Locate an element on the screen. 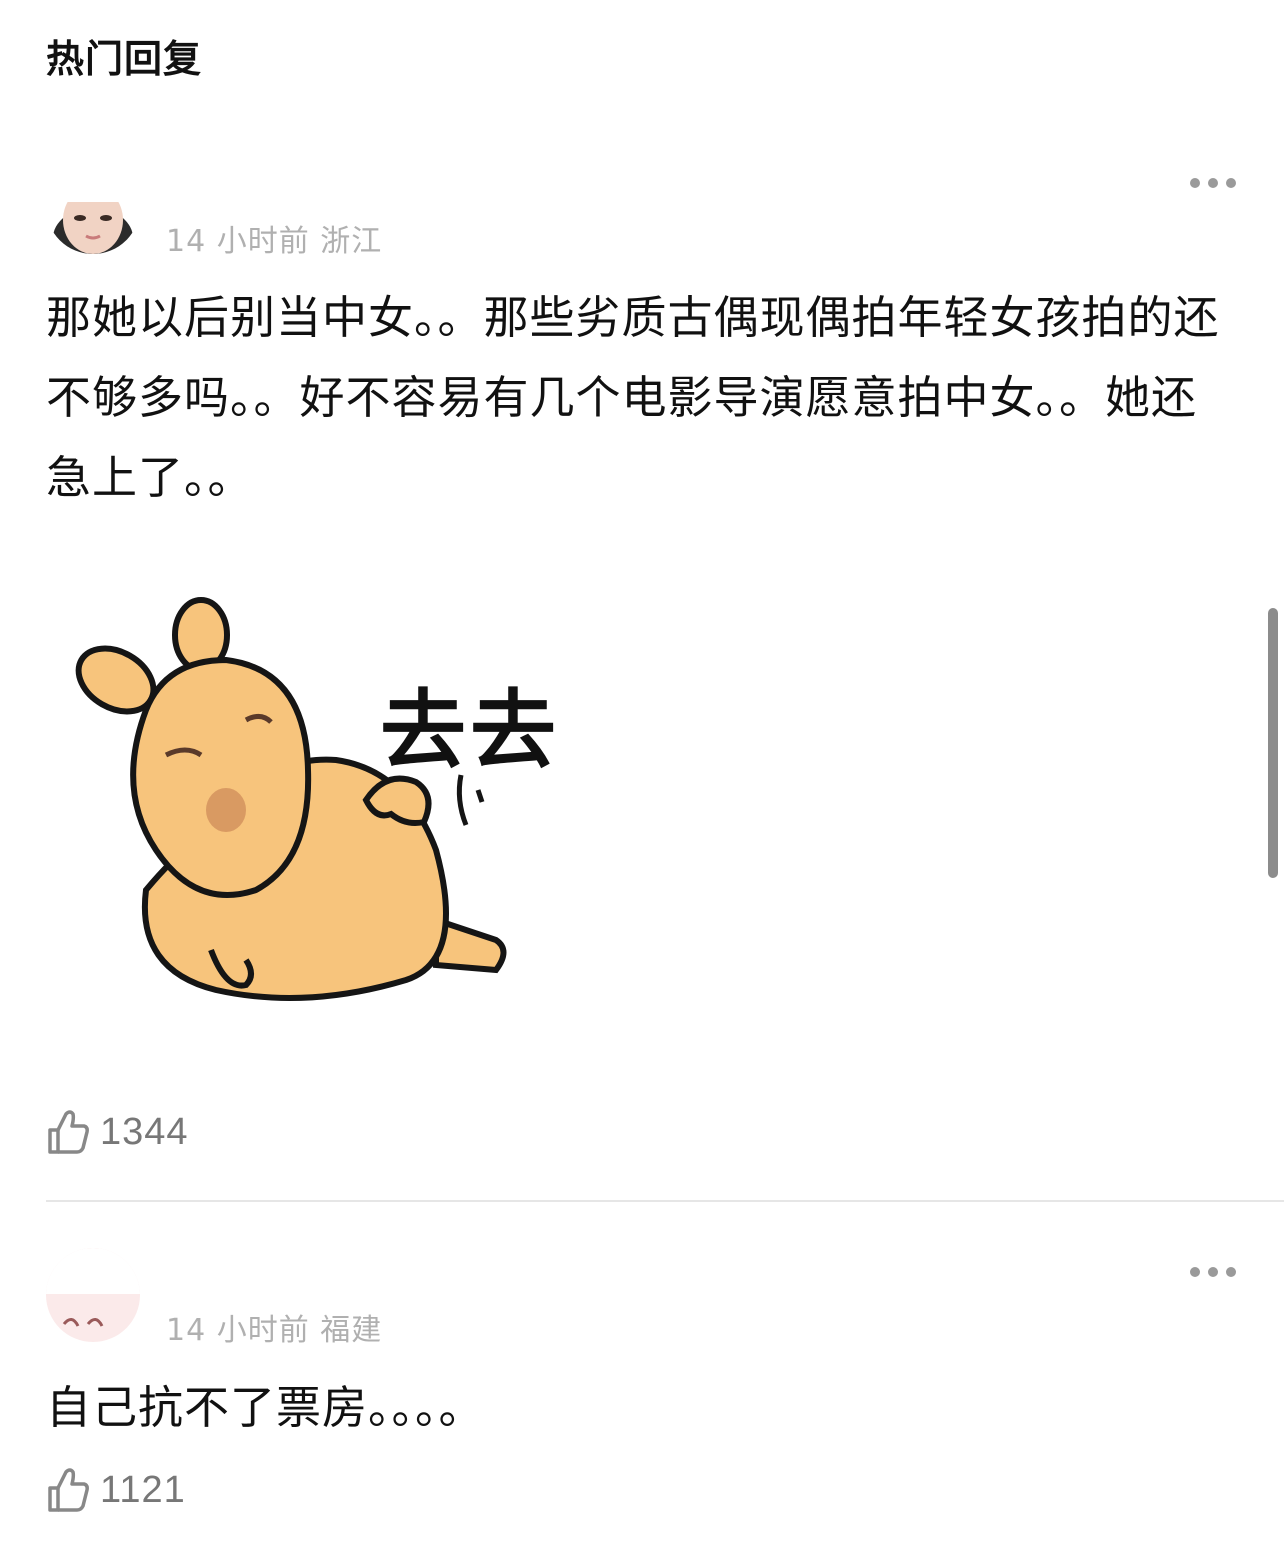 The height and width of the screenshot is (1563, 1284). comment-location: 福建 is located at coordinates (351, 1330).